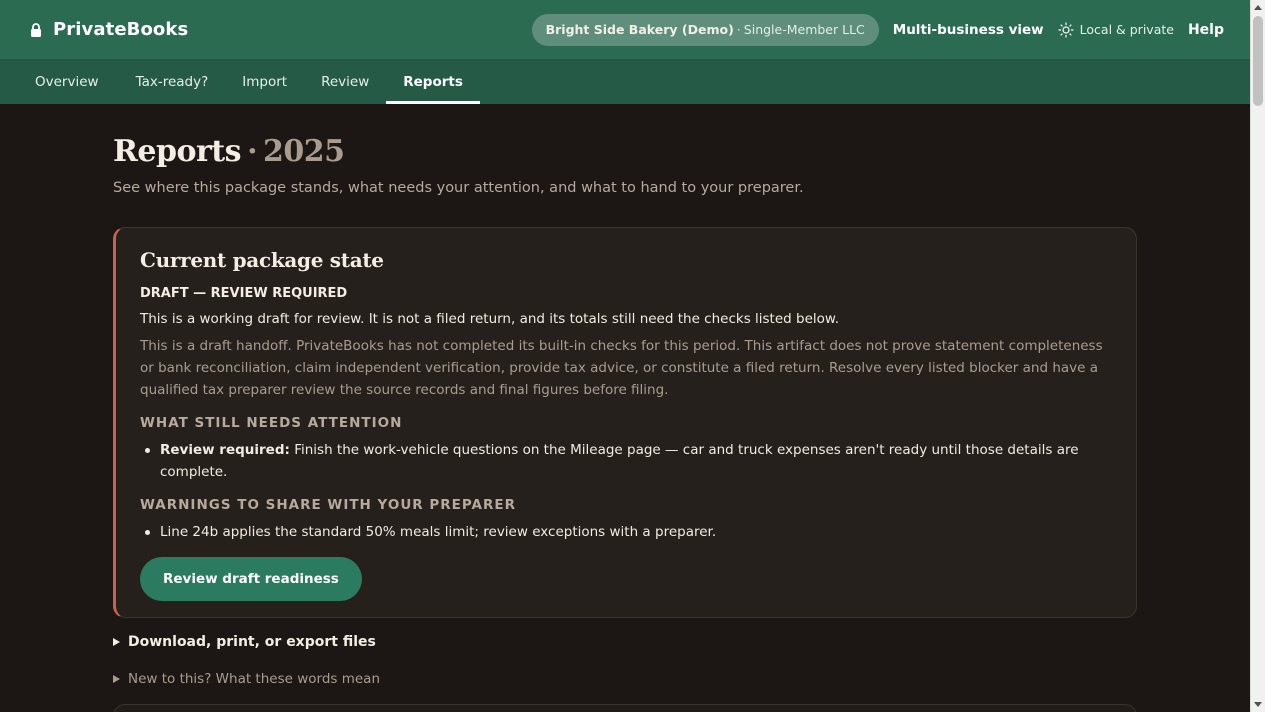 The image size is (1265, 712). What do you see at coordinates (1258, 7) in the screenshot?
I see `scroll-up-icon` at bounding box center [1258, 7].